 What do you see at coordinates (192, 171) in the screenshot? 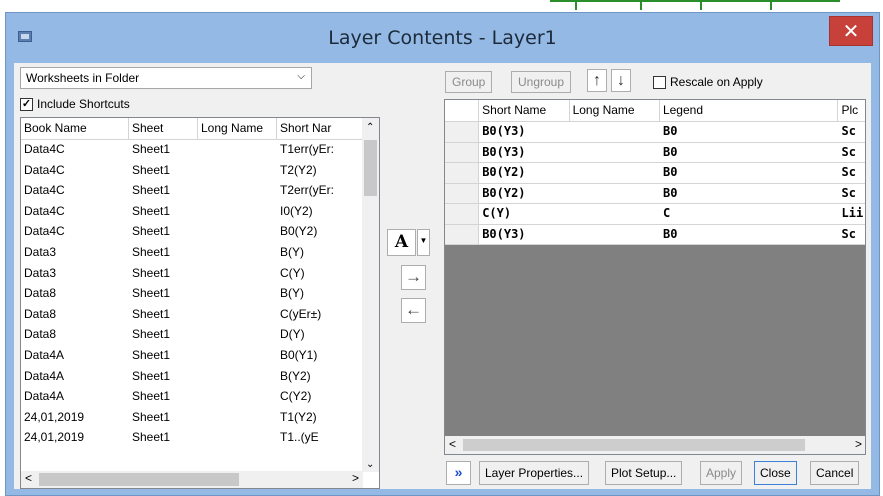
I see `table-row: Data4C Sheet1 T2(Y2)` at bounding box center [192, 171].